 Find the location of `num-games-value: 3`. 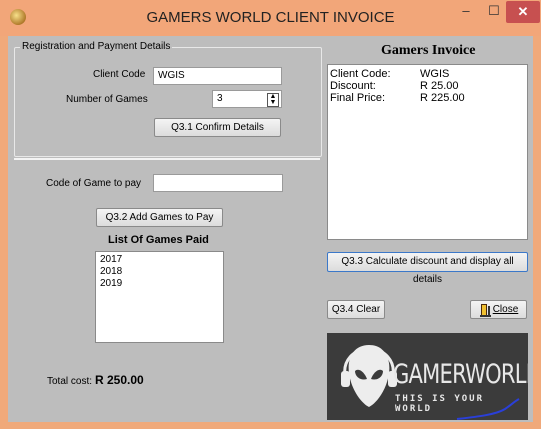

num-games-value: 3 is located at coordinates (220, 98).